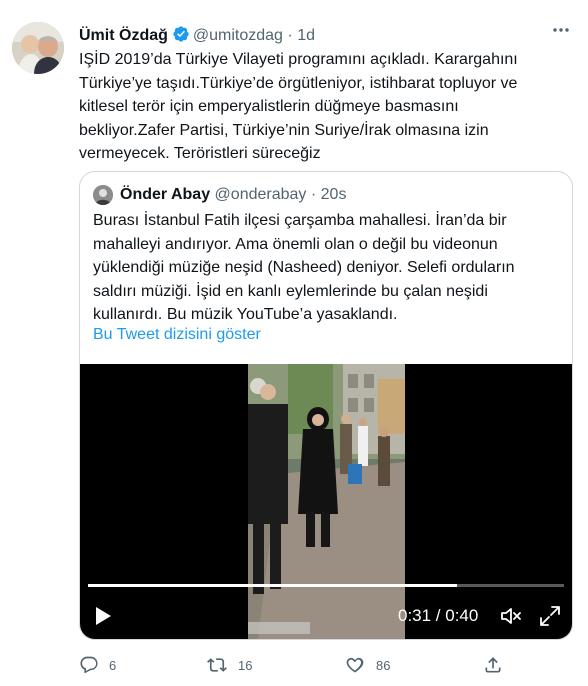 This screenshot has height=686, width=588. What do you see at coordinates (245, 665) in the screenshot?
I see `retweet-count: 16` at bounding box center [245, 665].